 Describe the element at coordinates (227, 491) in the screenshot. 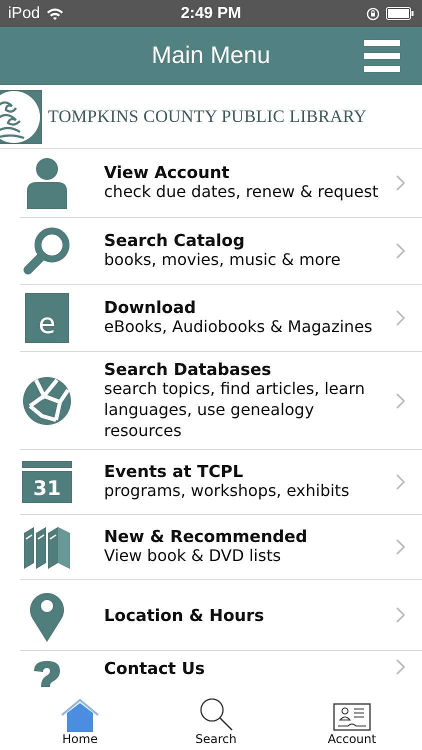

I see `item-description: programs, workshops, exhibits` at that location.